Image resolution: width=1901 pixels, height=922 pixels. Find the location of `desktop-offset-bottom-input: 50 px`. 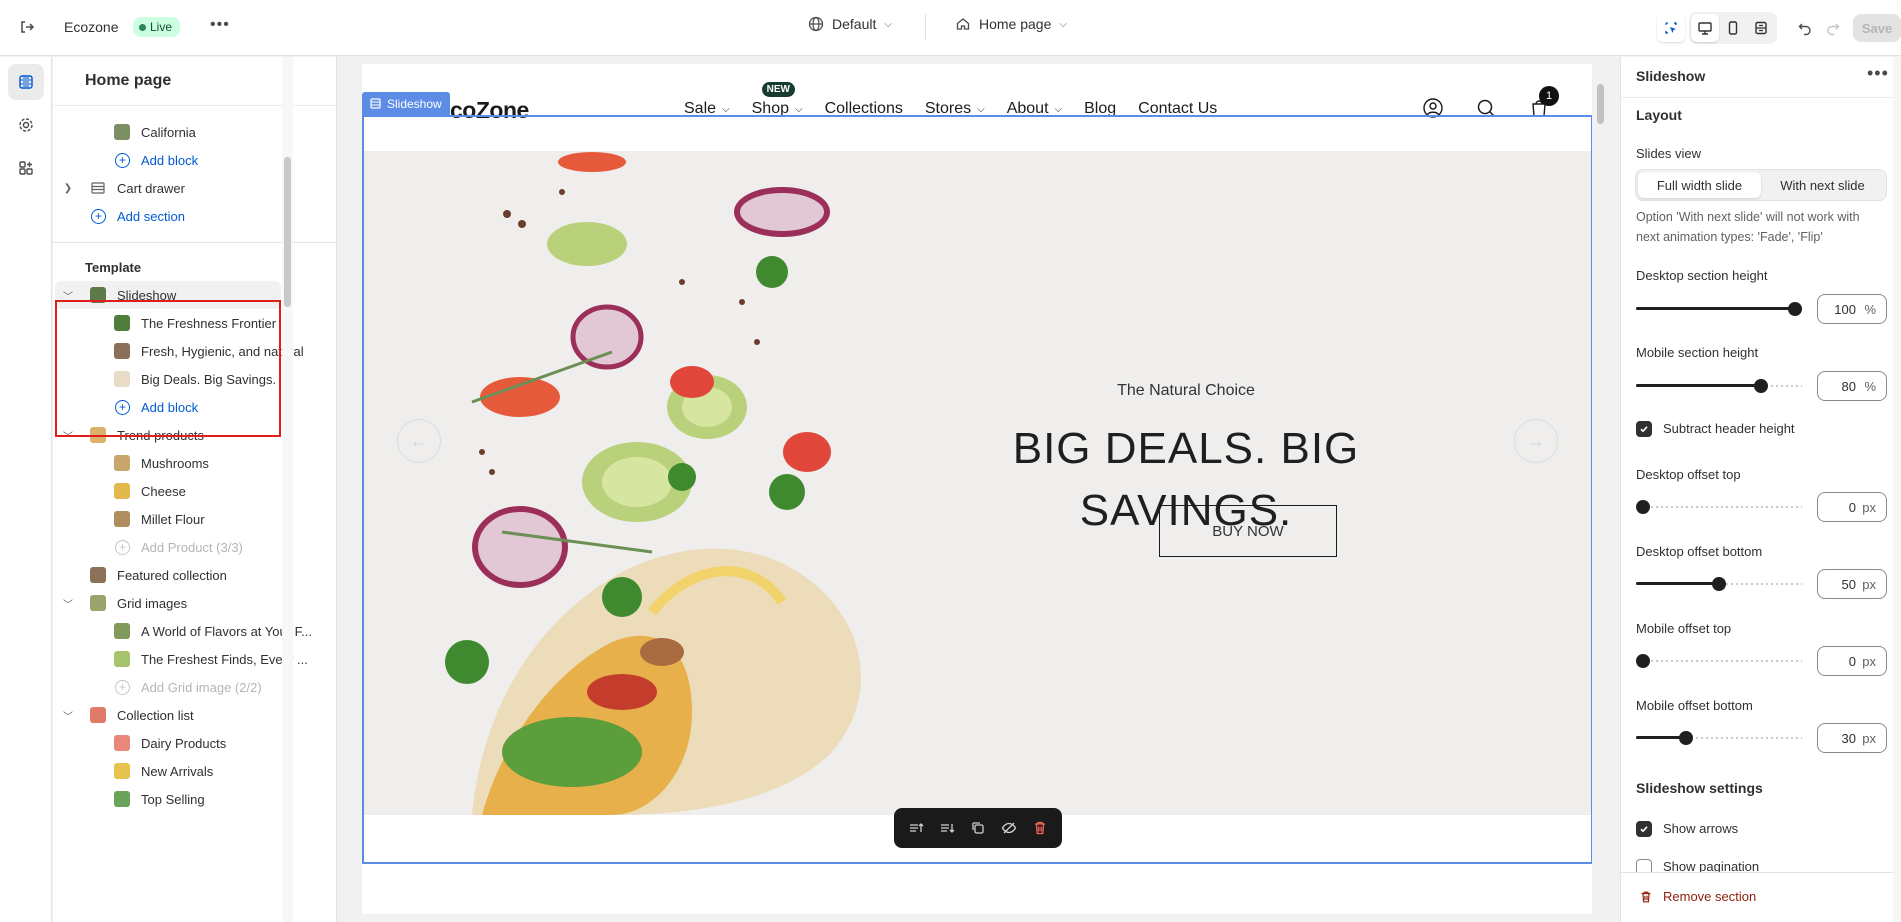

desktop-offset-bottom-input: 50 px is located at coordinates (1852, 584).